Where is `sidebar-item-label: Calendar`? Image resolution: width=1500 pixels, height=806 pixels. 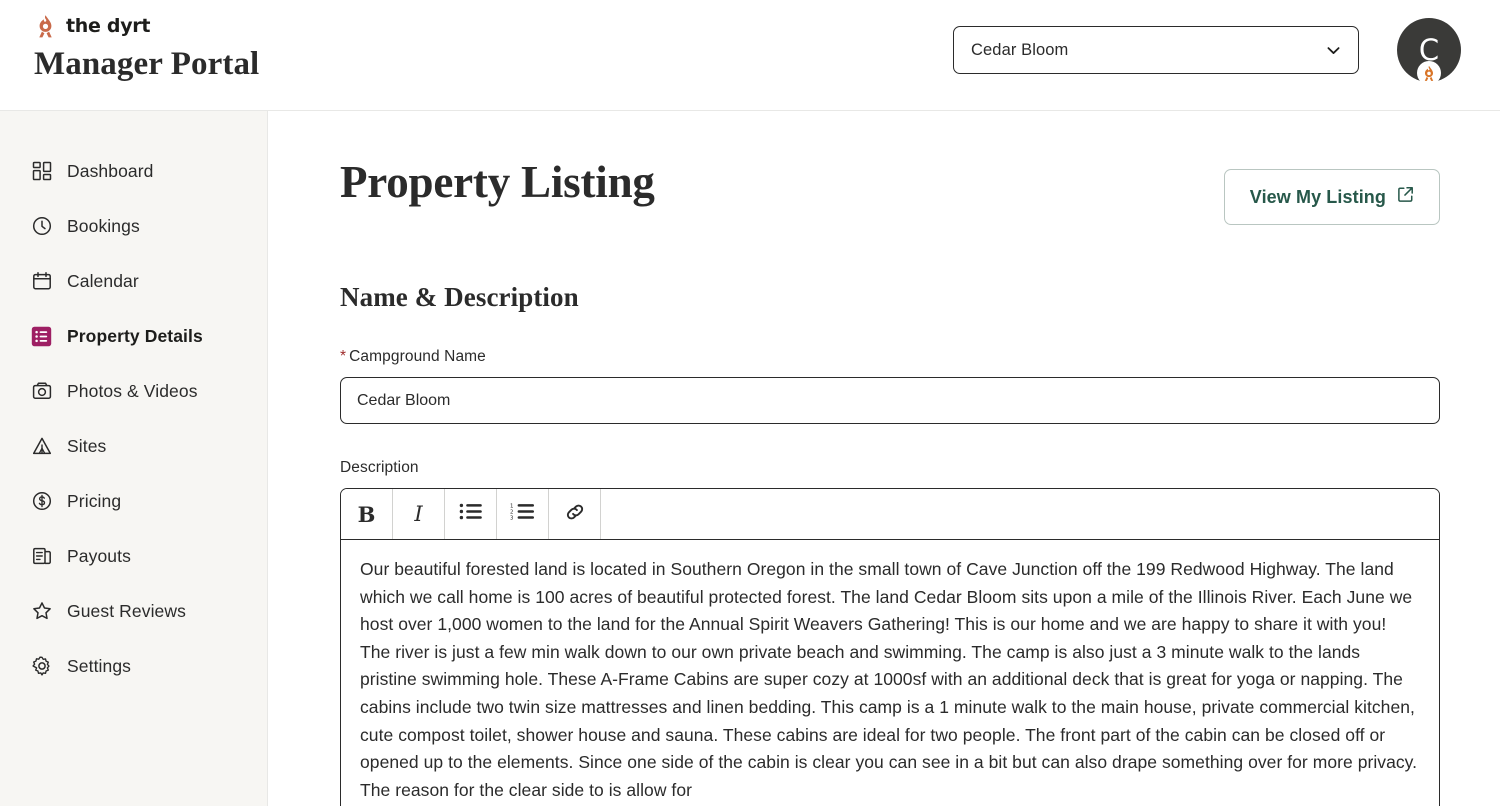
sidebar-item-label: Calendar is located at coordinates (103, 280).